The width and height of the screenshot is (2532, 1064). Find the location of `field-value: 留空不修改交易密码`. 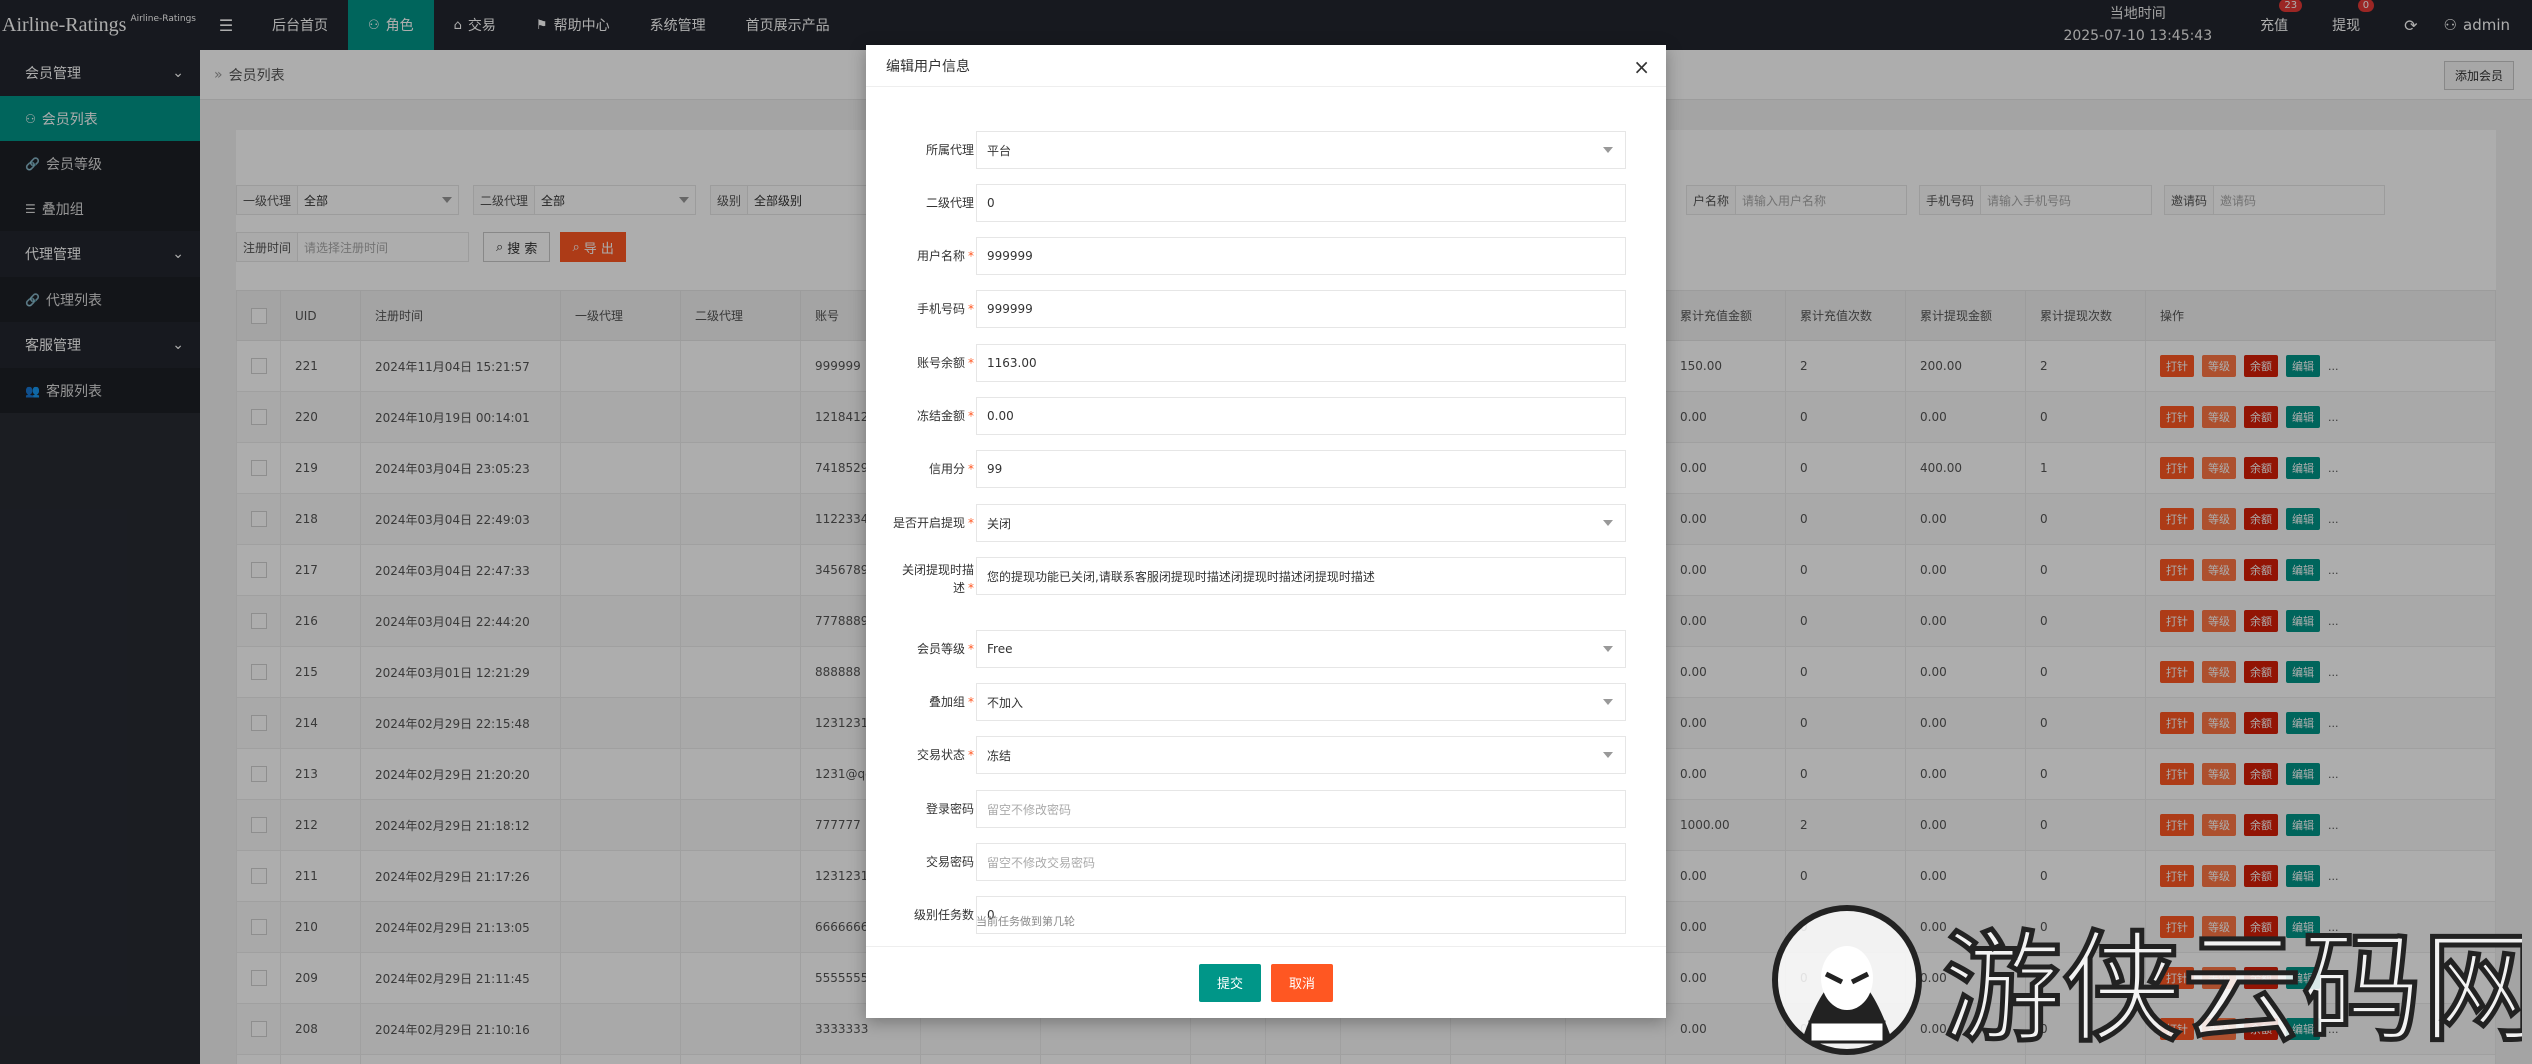

field-value: 留空不修改交易密码 is located at coordinates (1041, 862).